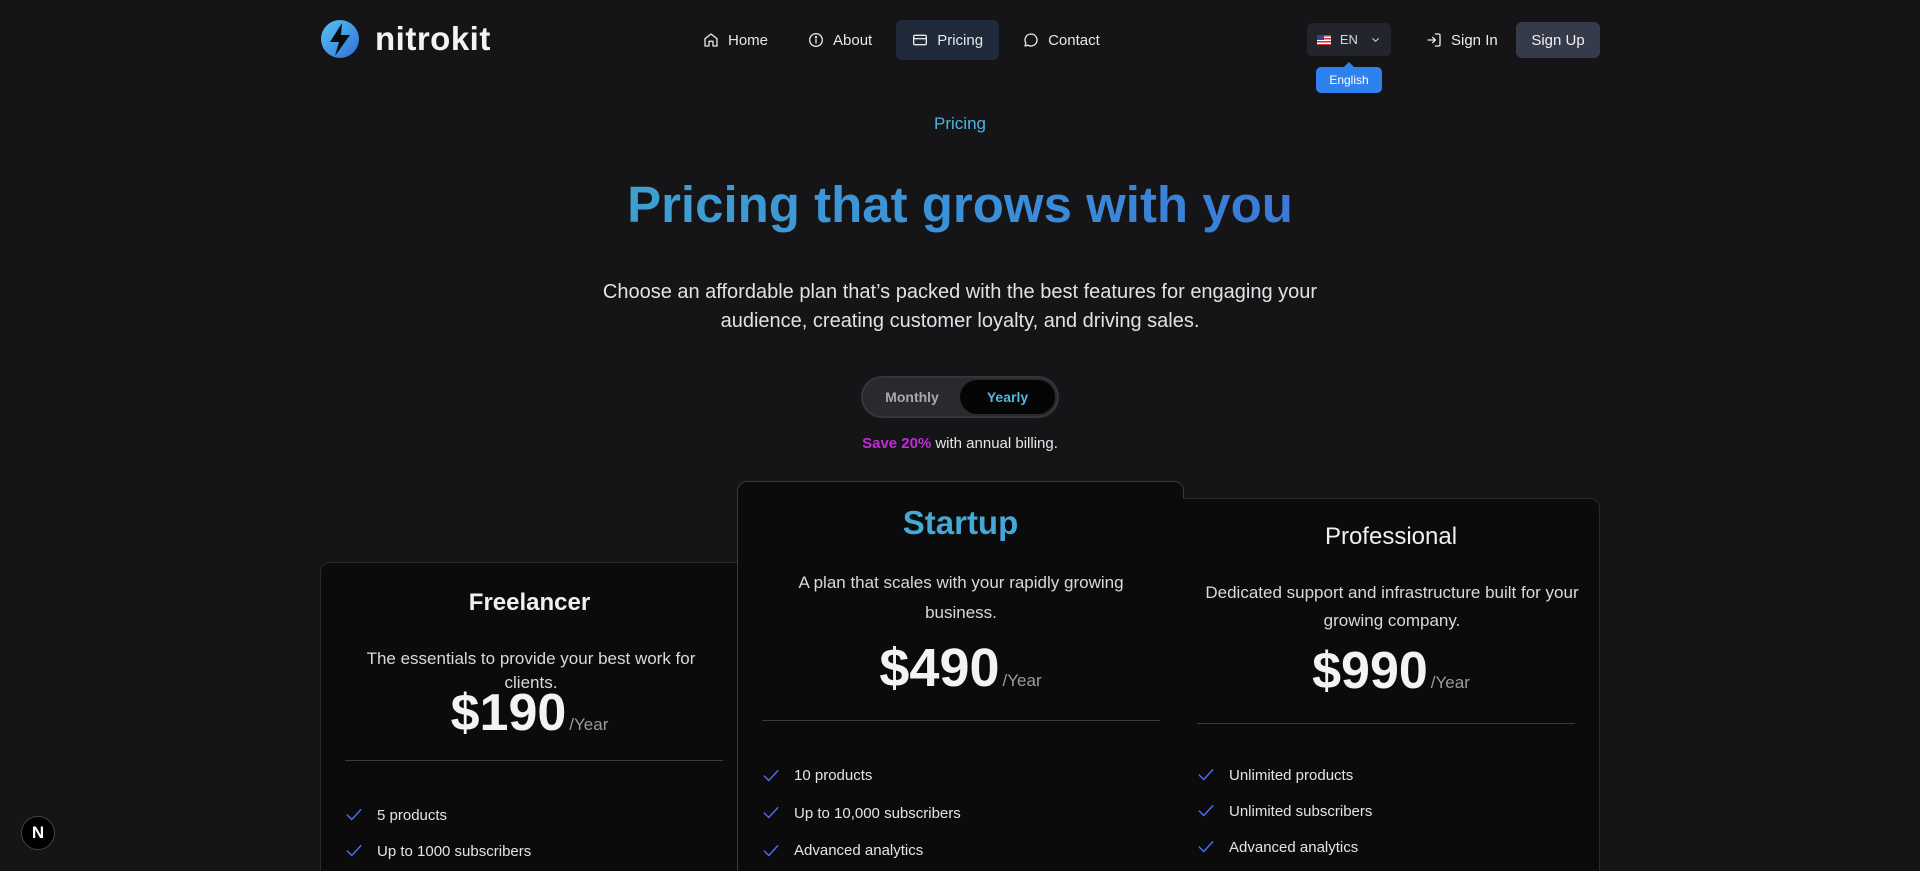 The width and height of the screenshot is (1920, 871). Describe the element at coordinates (1007, 397) in the screenshot. I see `billing-yearly-option: Yearly` at that location.